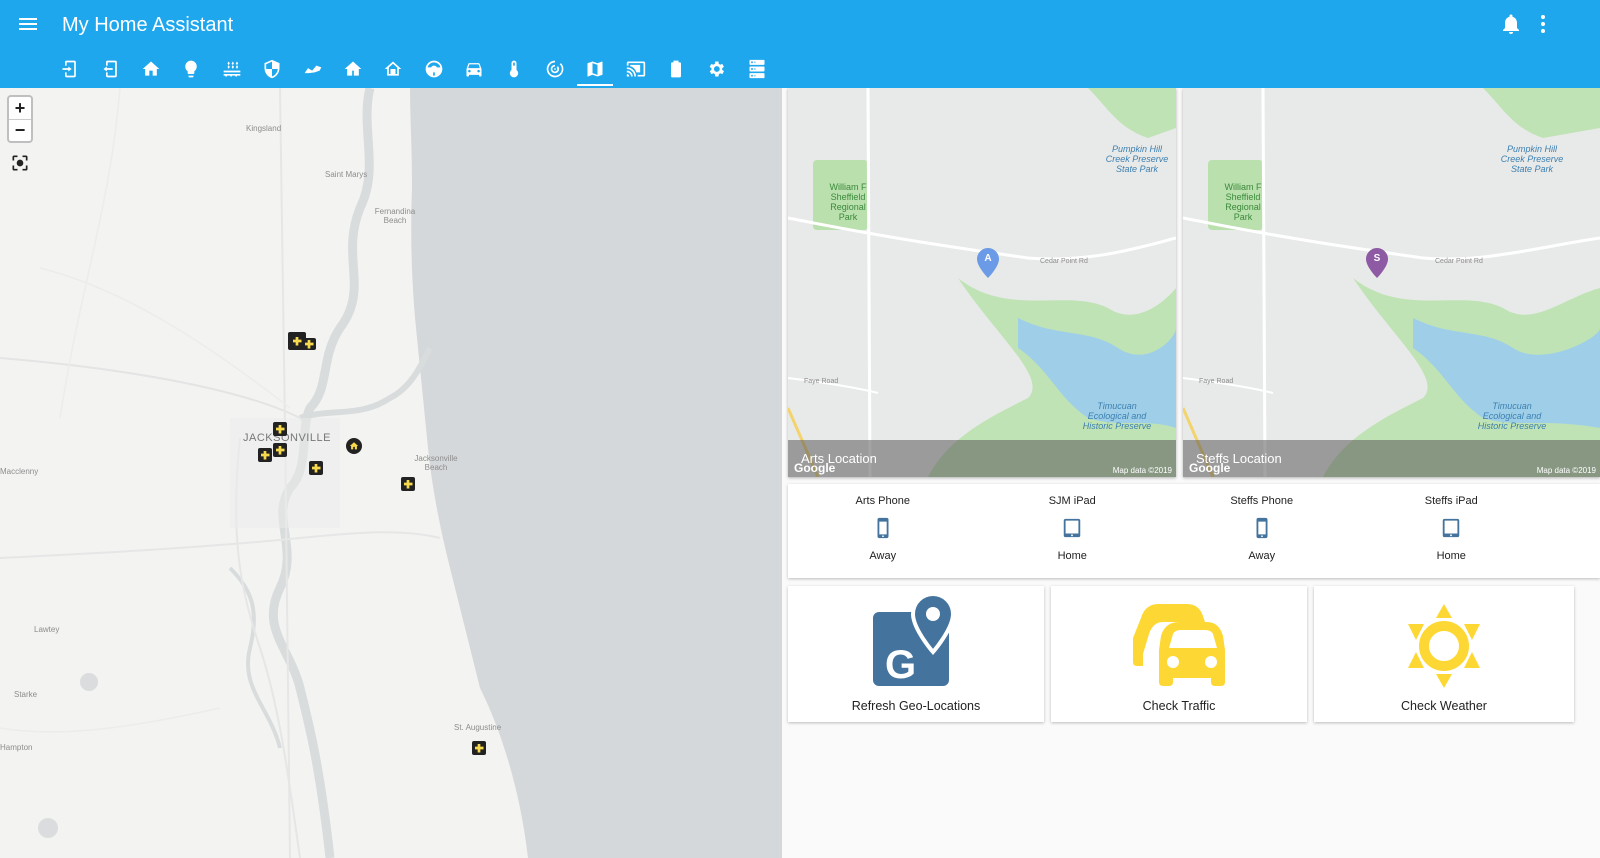 The height and width of the screenshot is (858, 1600). I want to click on home-variant-icon, so click(353, 68).